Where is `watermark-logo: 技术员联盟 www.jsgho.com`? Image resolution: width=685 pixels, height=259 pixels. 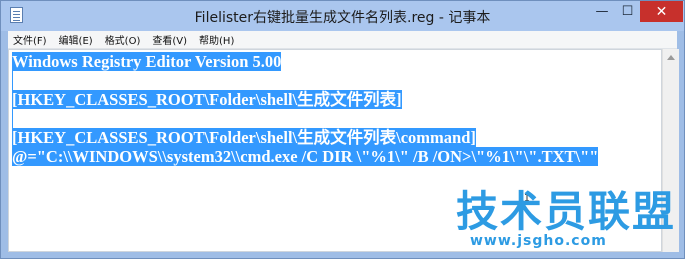 watermark-logo: 技术员联盟 www.jsgho.com is located at coordinates (566, 221).